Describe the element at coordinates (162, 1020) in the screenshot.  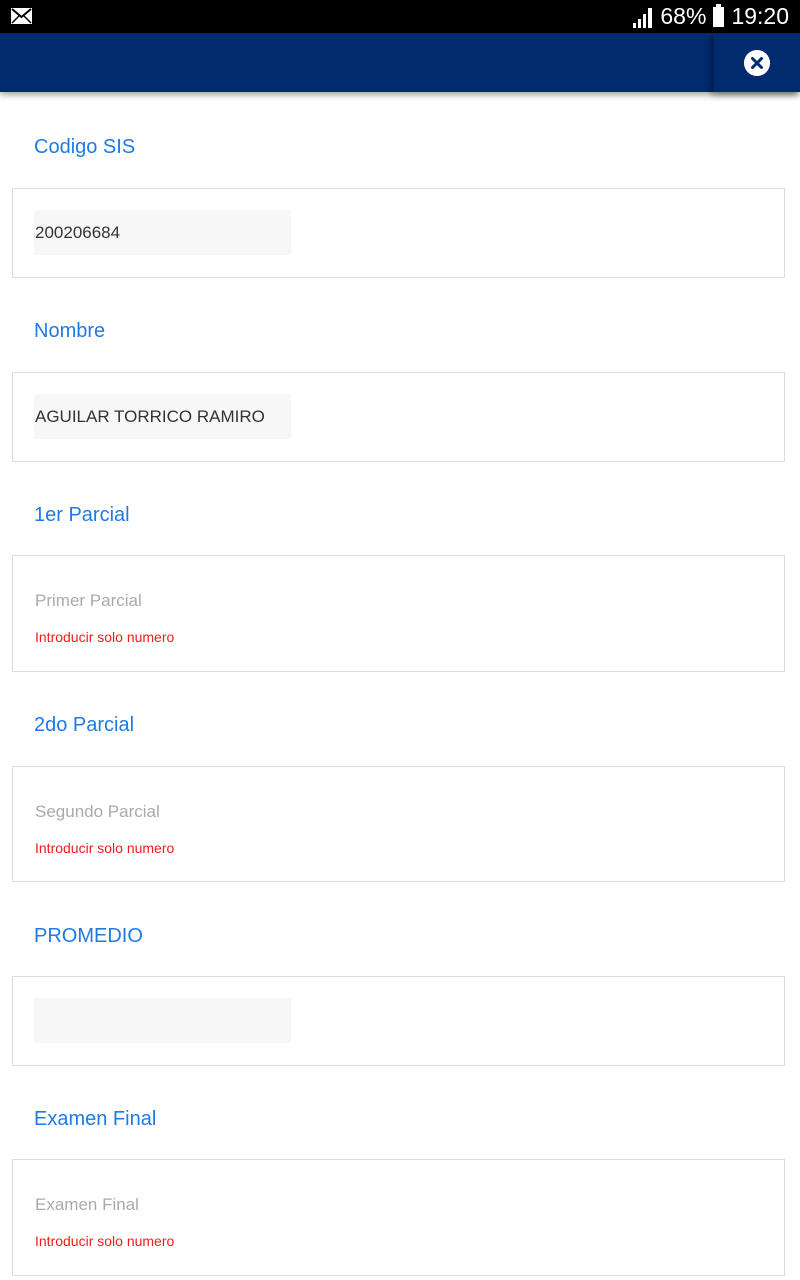
I see `promedio-input` at that location.